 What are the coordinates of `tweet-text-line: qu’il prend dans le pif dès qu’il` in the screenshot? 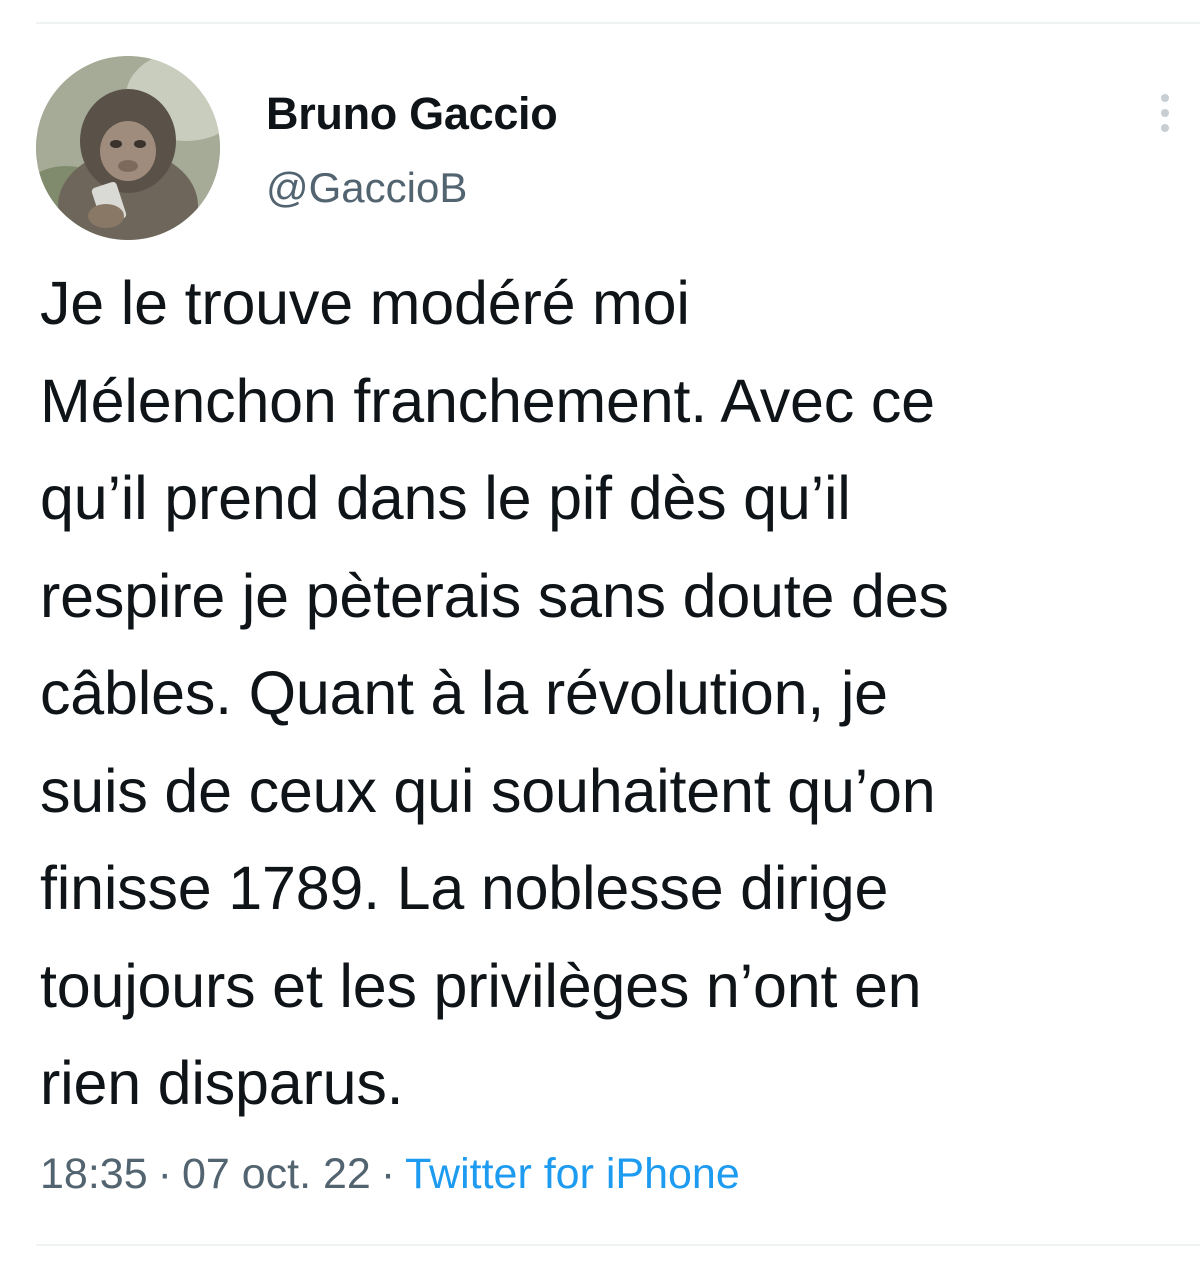 It's located at (445, 498).